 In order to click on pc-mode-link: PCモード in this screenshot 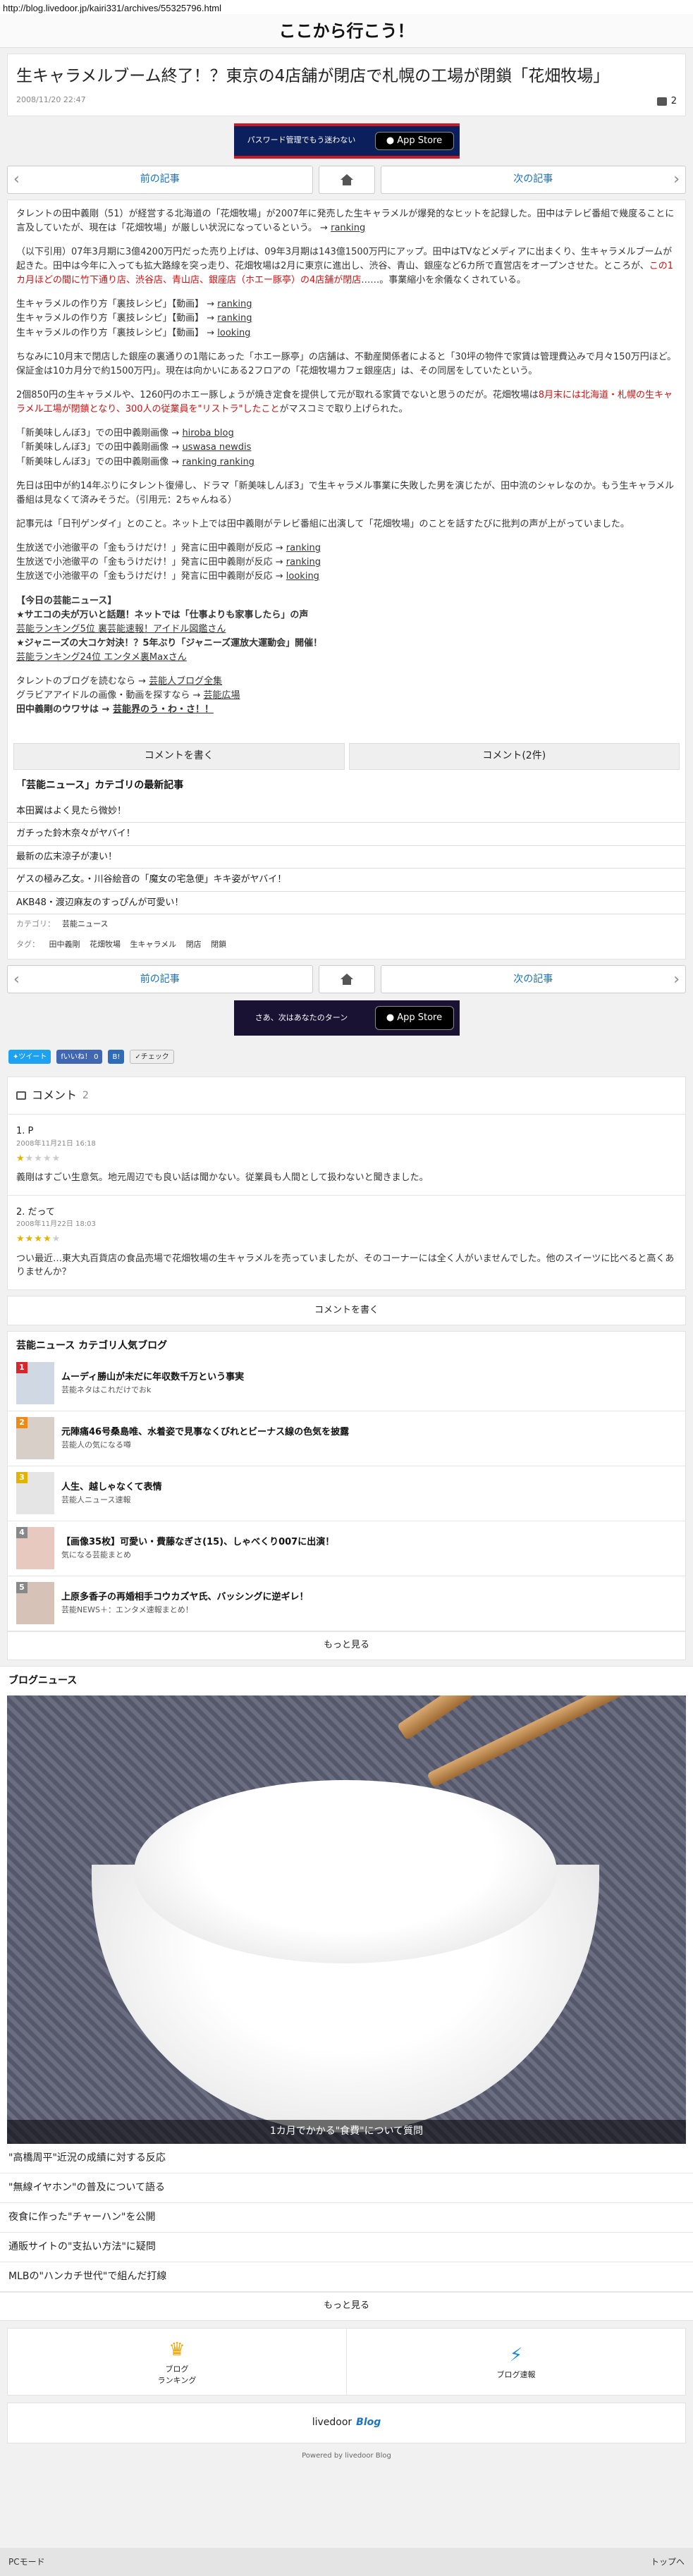, I will do `click(26, 2562)`.